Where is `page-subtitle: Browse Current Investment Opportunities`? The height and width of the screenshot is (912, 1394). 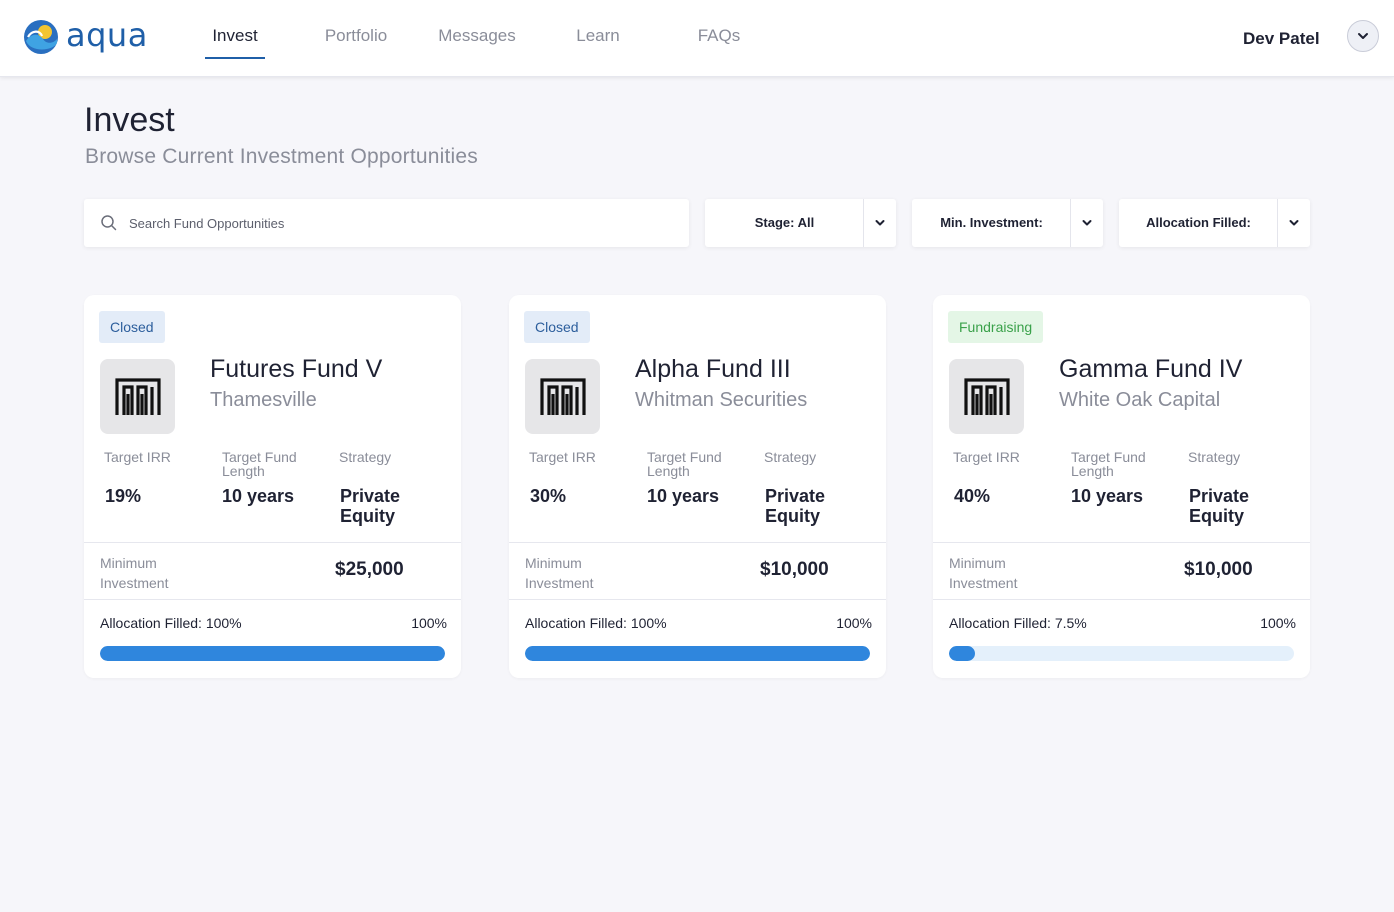 page-subtitle: Browse Current Investment Opportunities is located at coordinates (281, 156).